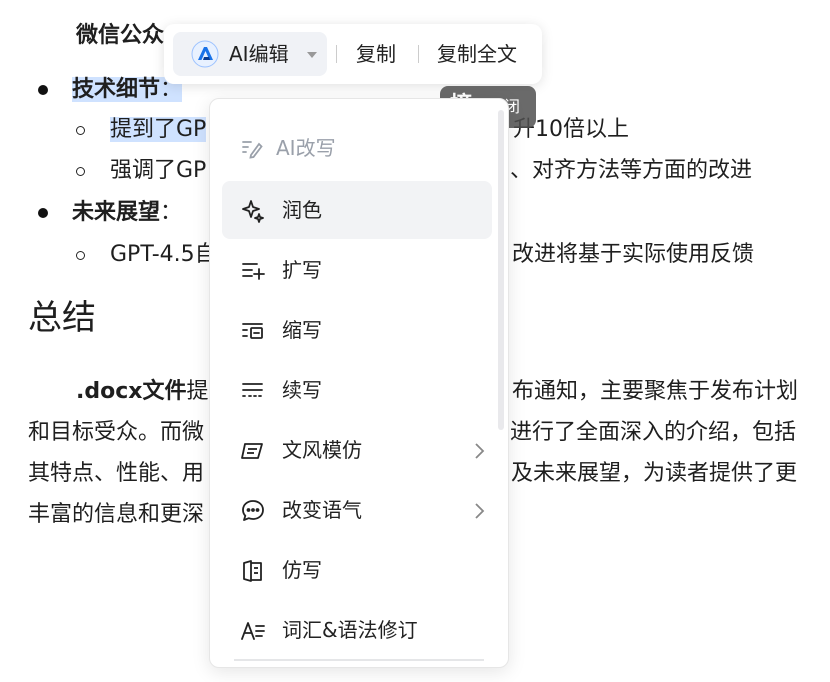 The image size is (830, 682). What do you see at coordinates (302, 210) in the screenshot?
I see `menu-item-label: 润色` at bounding box center [302, 210].